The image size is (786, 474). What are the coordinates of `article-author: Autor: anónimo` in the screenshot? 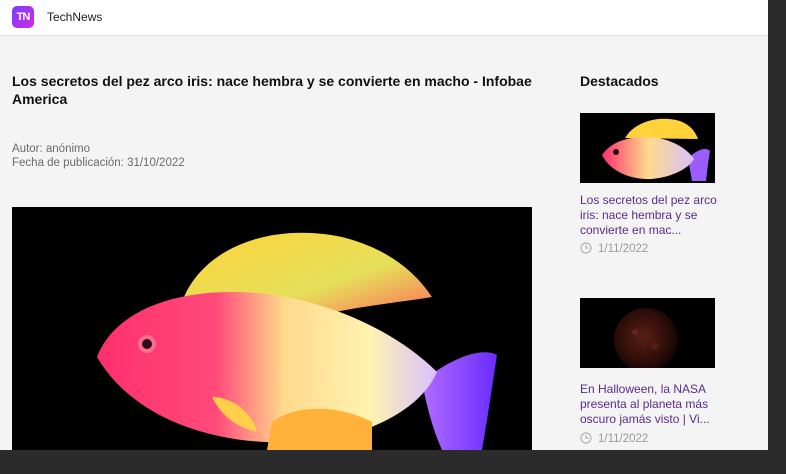 It's located at (51, 149).